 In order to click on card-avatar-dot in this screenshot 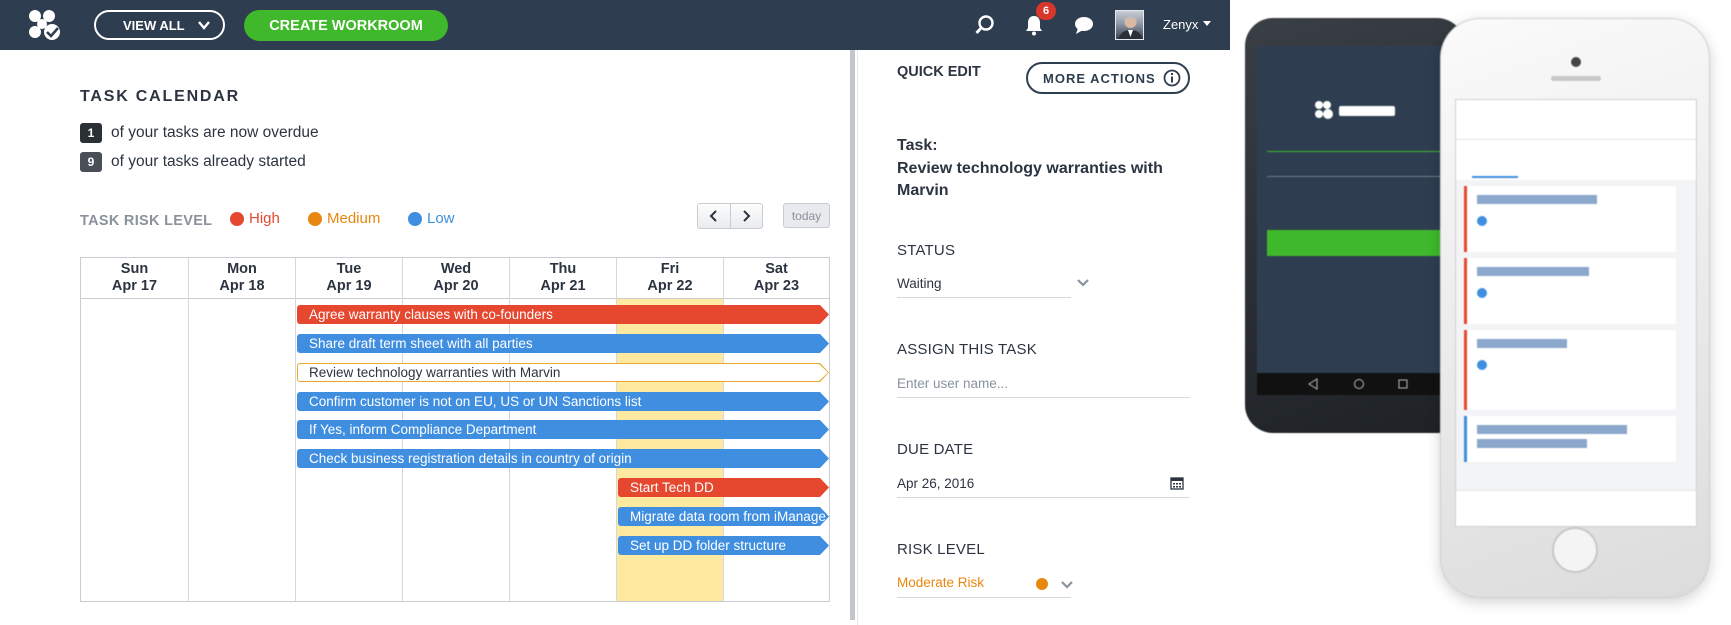, I will do `click(1482, 221)`.